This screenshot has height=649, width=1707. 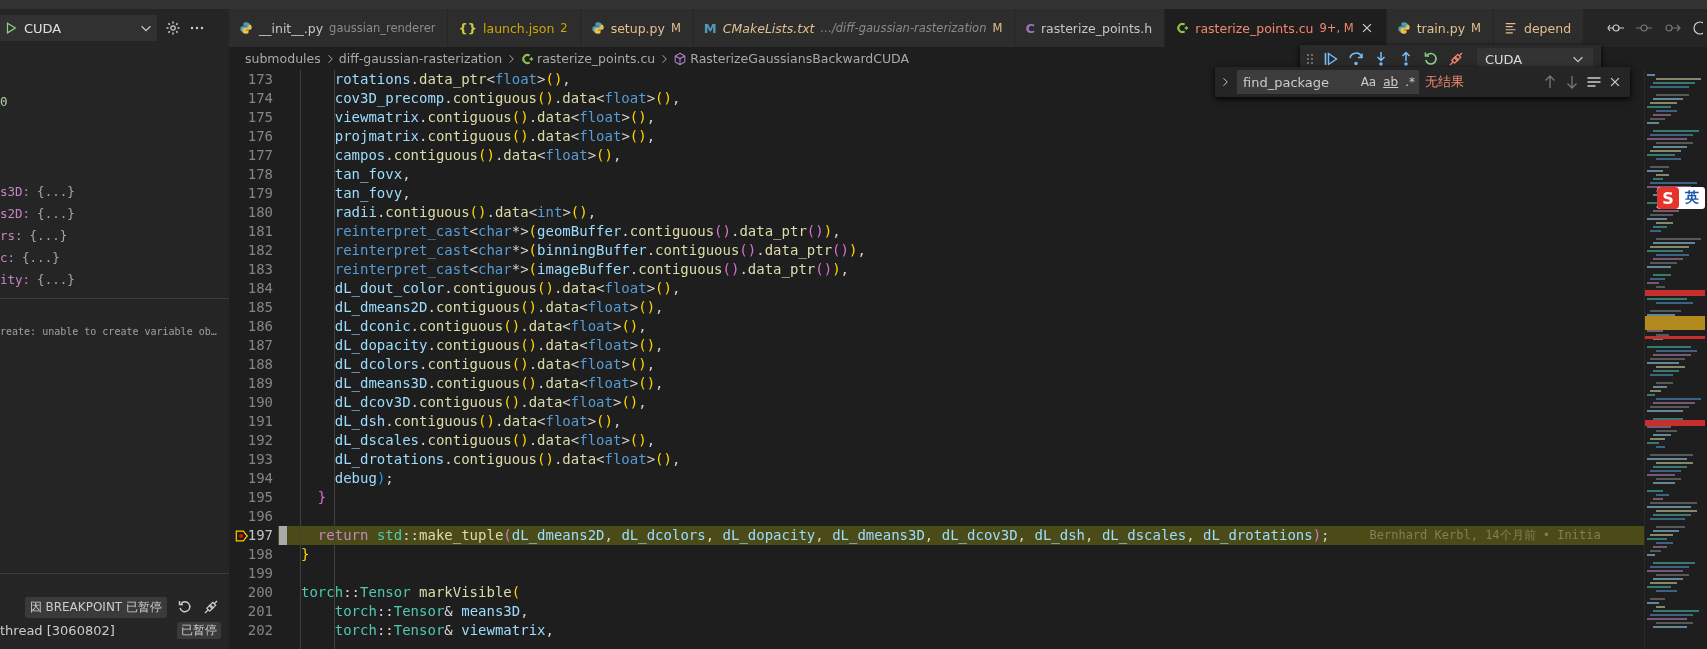 What do you see at coordinates (494, 136) in the screenshot?
I see `code-line: projmatrix.contiguous().data<float>(),` at bounding box center [494, 136].